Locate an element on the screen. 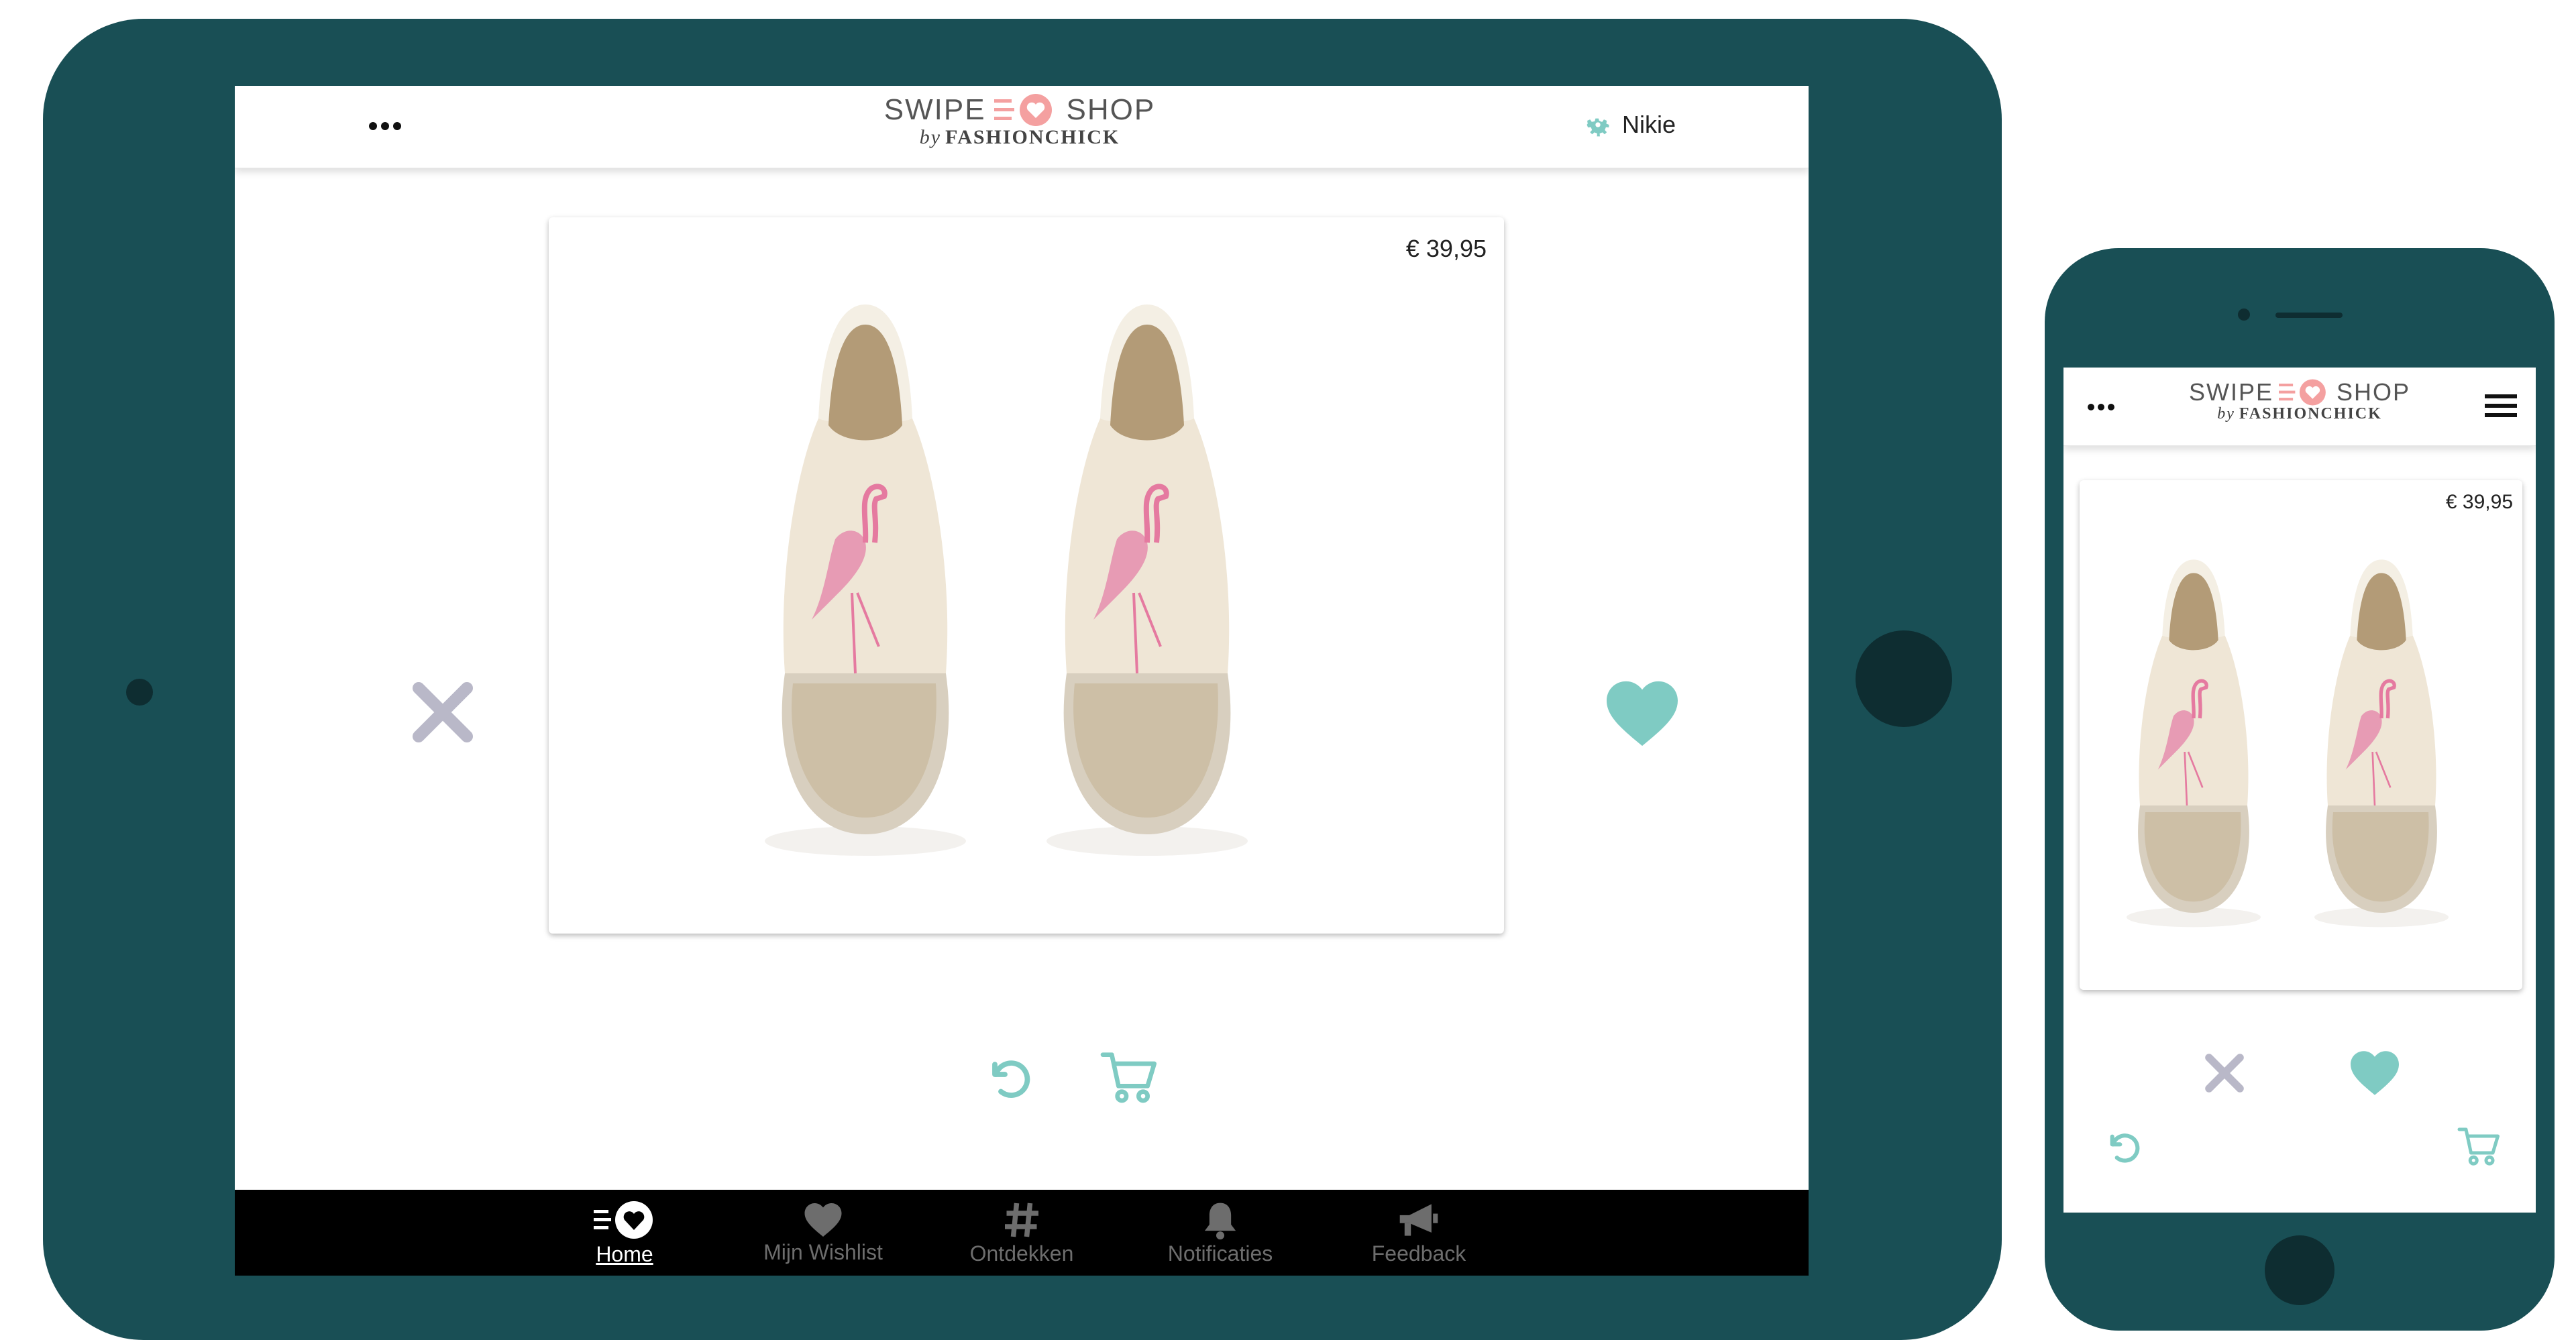  hamburger-menu-icon is located at coordinates (2501, 406).